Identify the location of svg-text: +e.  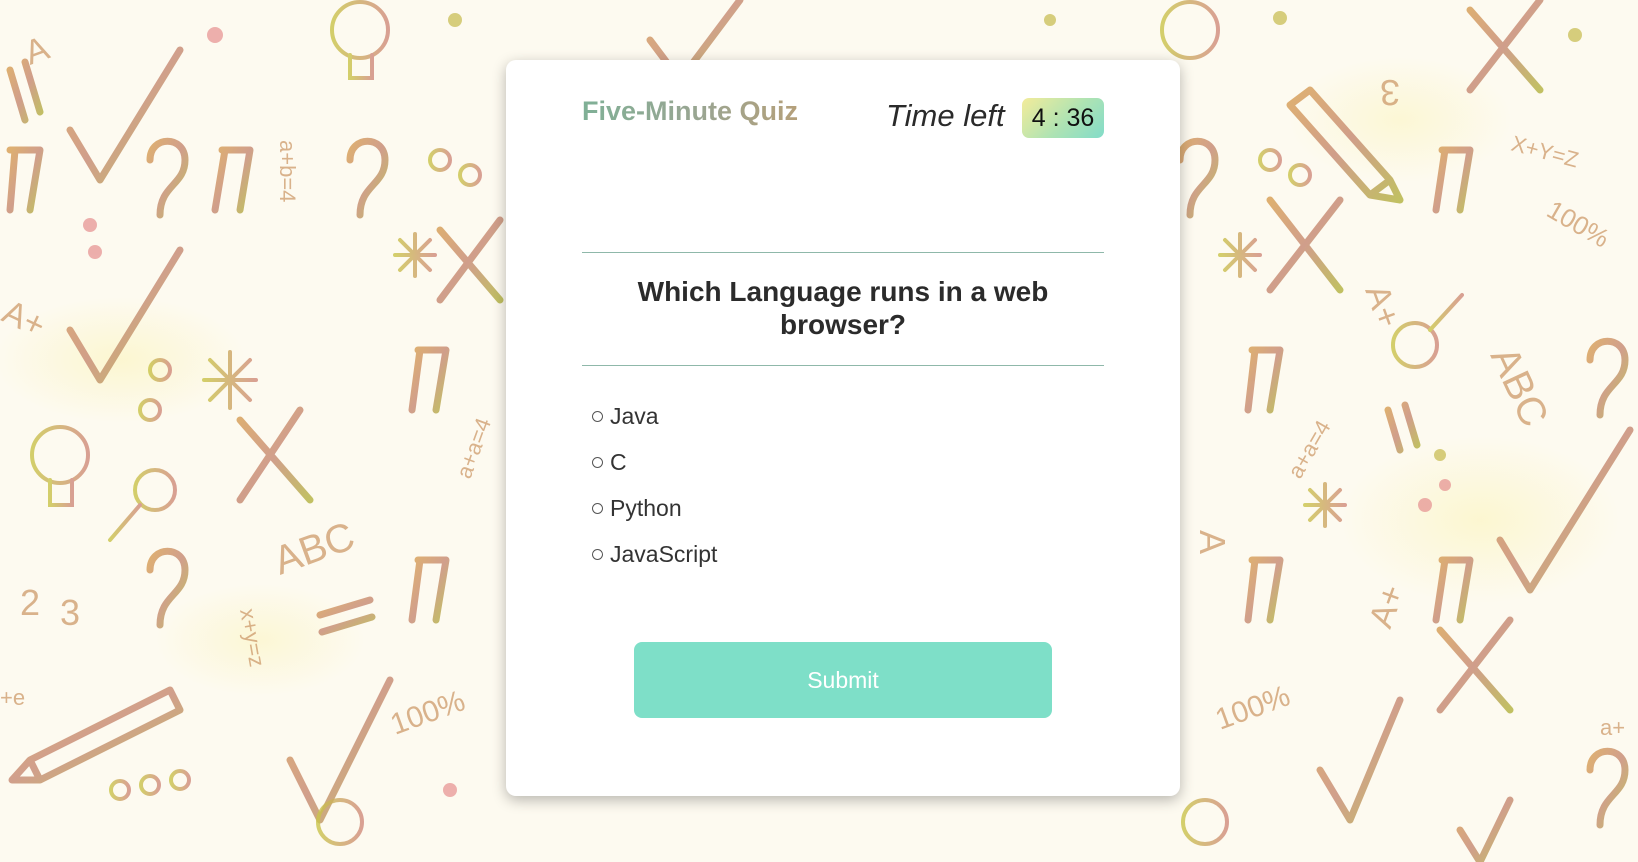
(12, 697).